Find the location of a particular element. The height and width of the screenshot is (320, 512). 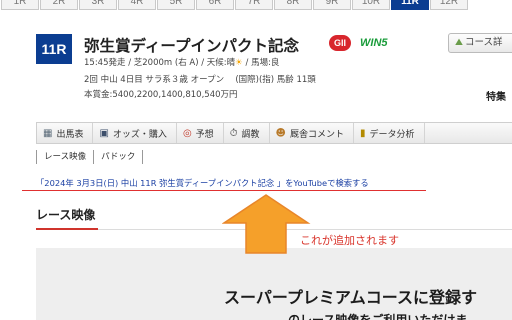

race-tab-11r-active: 11R is located at coordinates (410, 5).